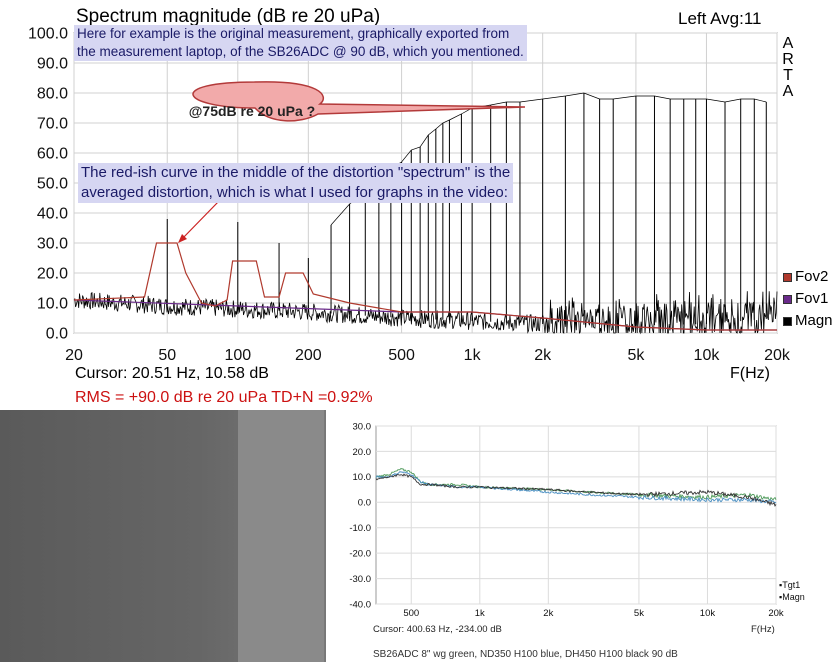 The height and width of the screenshot is (662, 839). I want to click on x-tick-label: 10k, so click(707, 355).